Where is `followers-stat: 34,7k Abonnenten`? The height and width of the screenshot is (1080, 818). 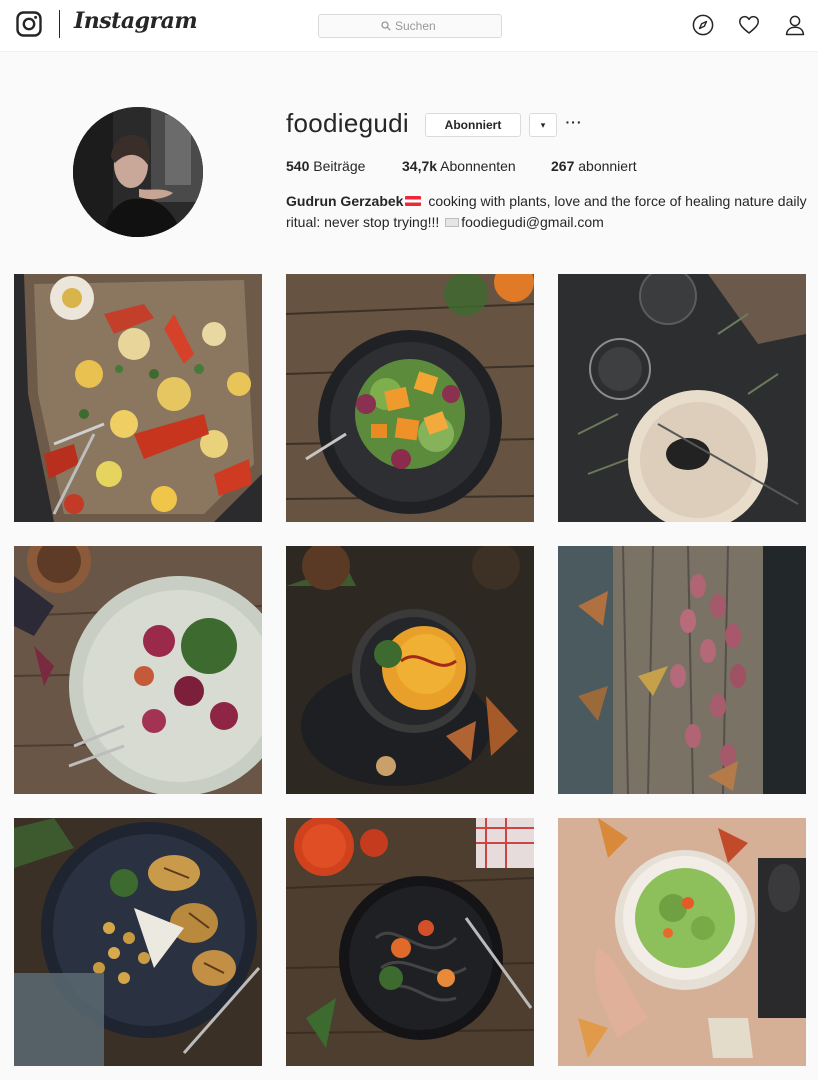 followers-stat: 34,7k Abonnenten is located at coordinates (459, 166).